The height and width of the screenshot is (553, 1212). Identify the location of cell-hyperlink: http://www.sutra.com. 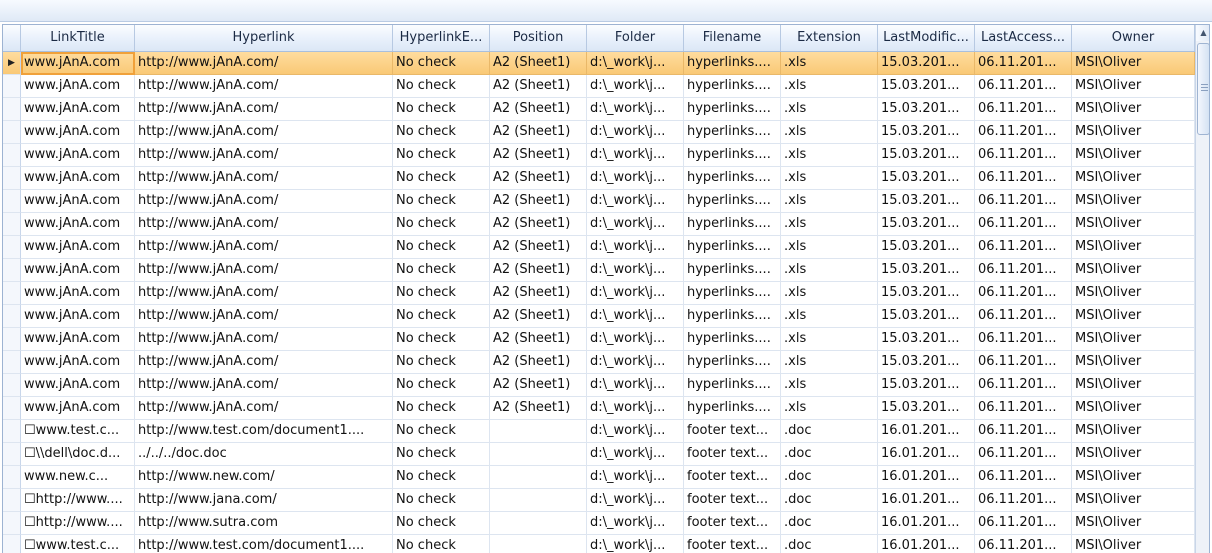
(264, 523).